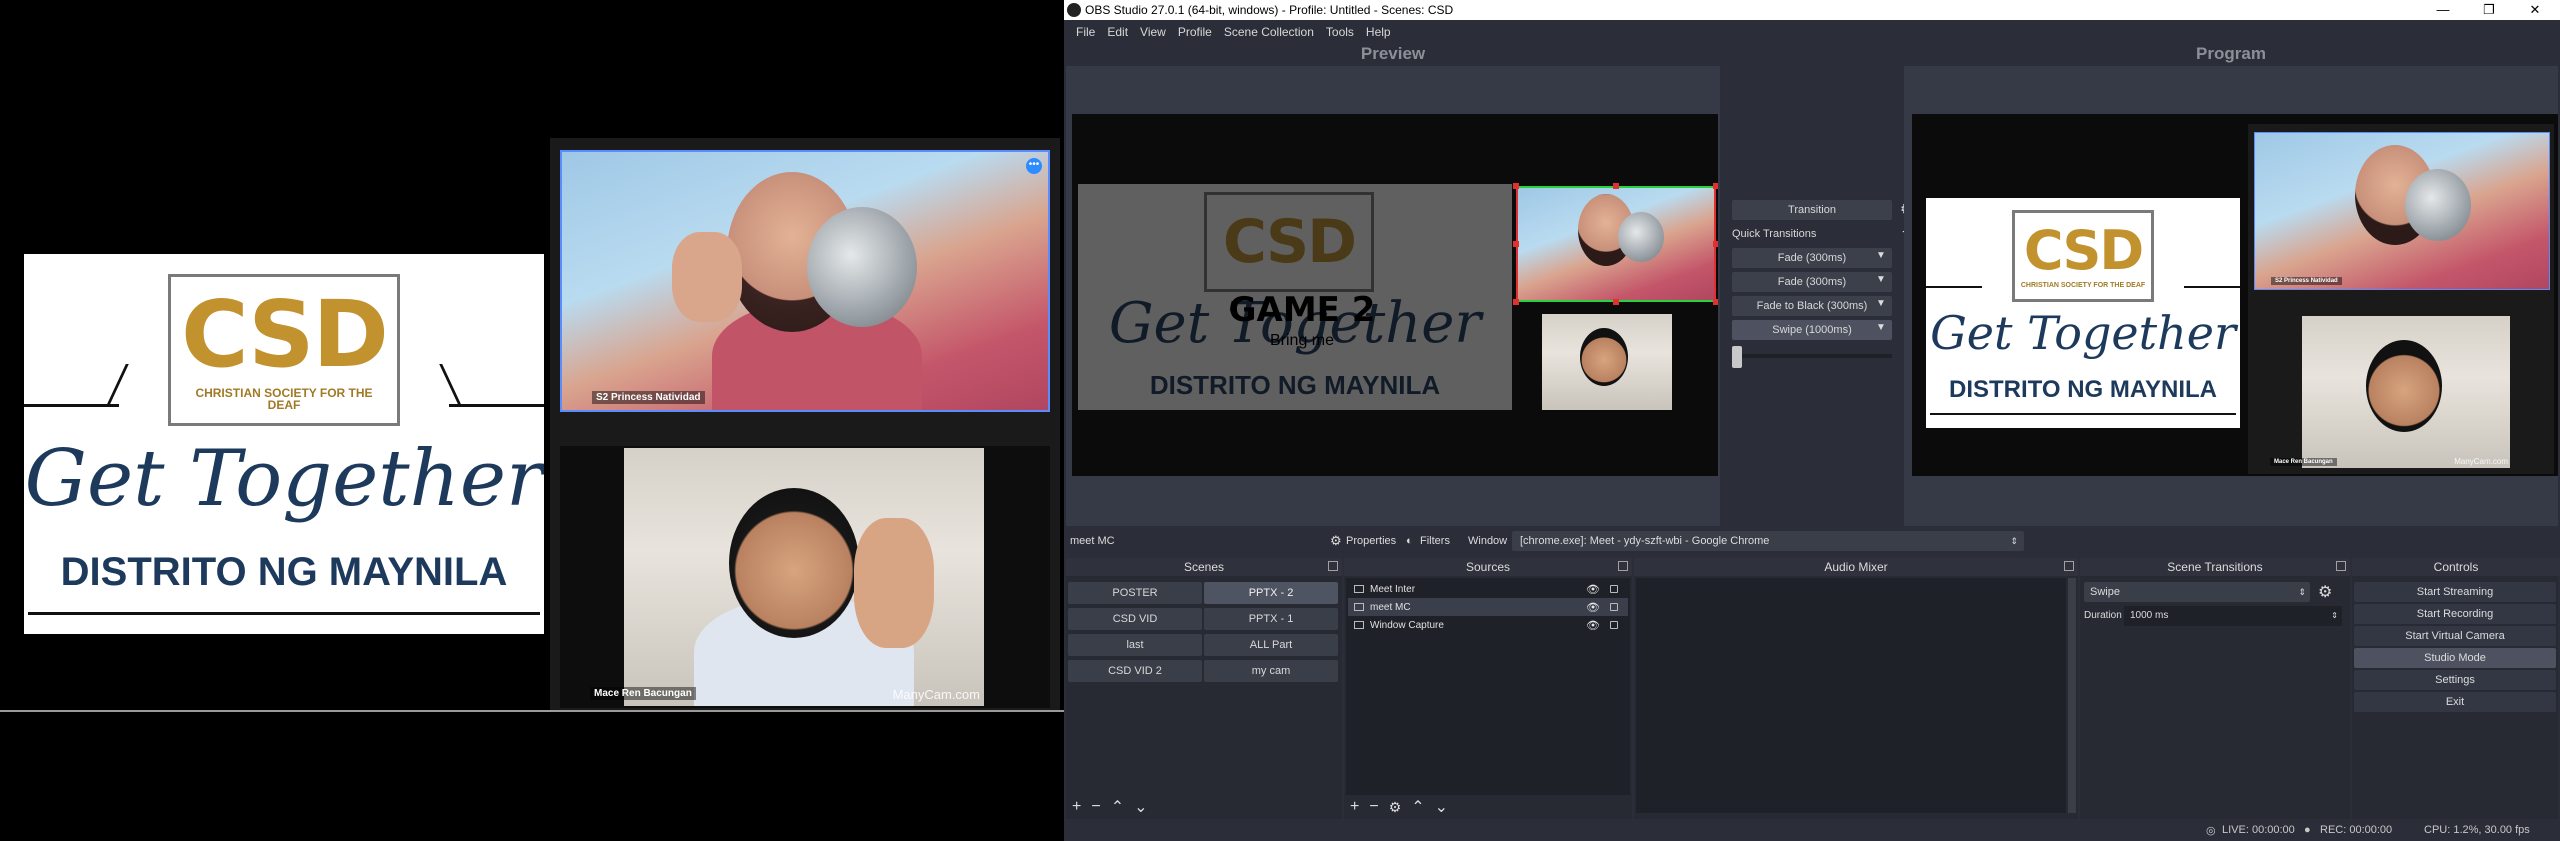 This screenshot has width=2560, height=841. What do you see at coordinates (1856, 688) in the screenshot?
I see `audio-mixer-dock: Audio Mixer` at bounding box center [1856, 688].